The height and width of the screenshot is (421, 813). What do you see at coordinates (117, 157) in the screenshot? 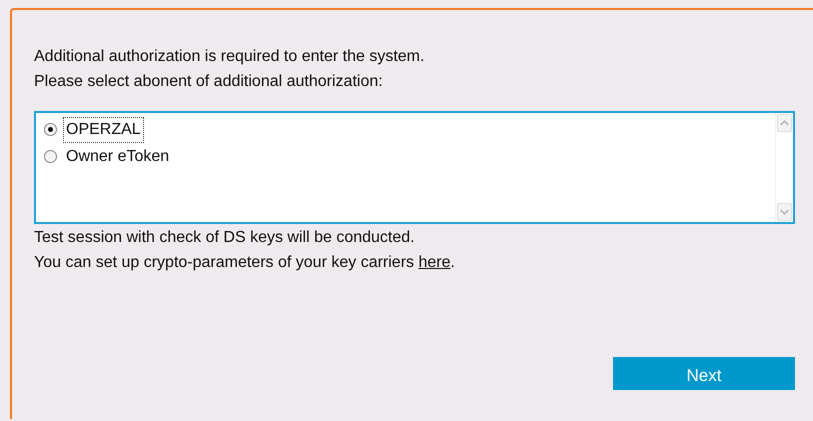
I see `abonent-label: Owner eToken` at bounding box center [117, 157].